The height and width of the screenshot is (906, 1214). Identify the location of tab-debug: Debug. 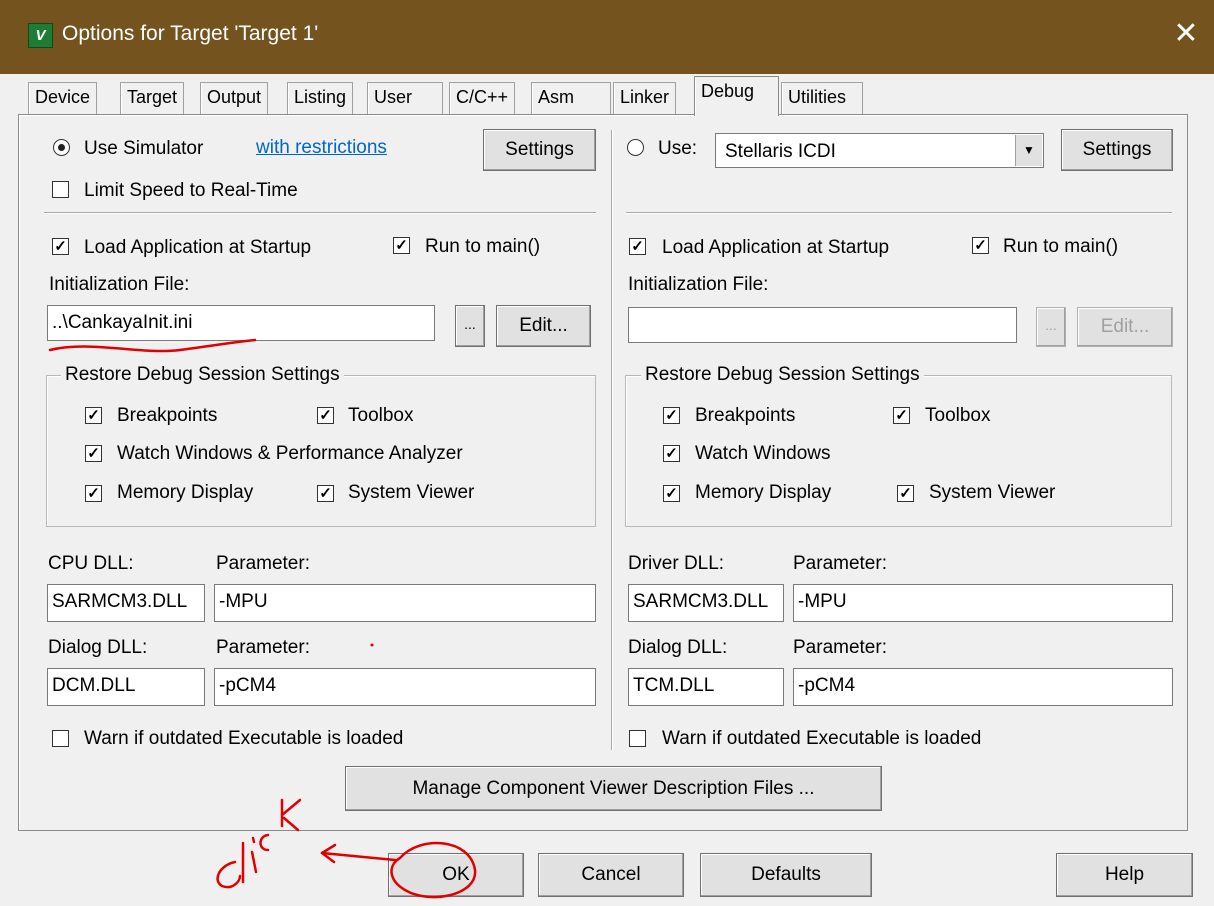
(736, 96).